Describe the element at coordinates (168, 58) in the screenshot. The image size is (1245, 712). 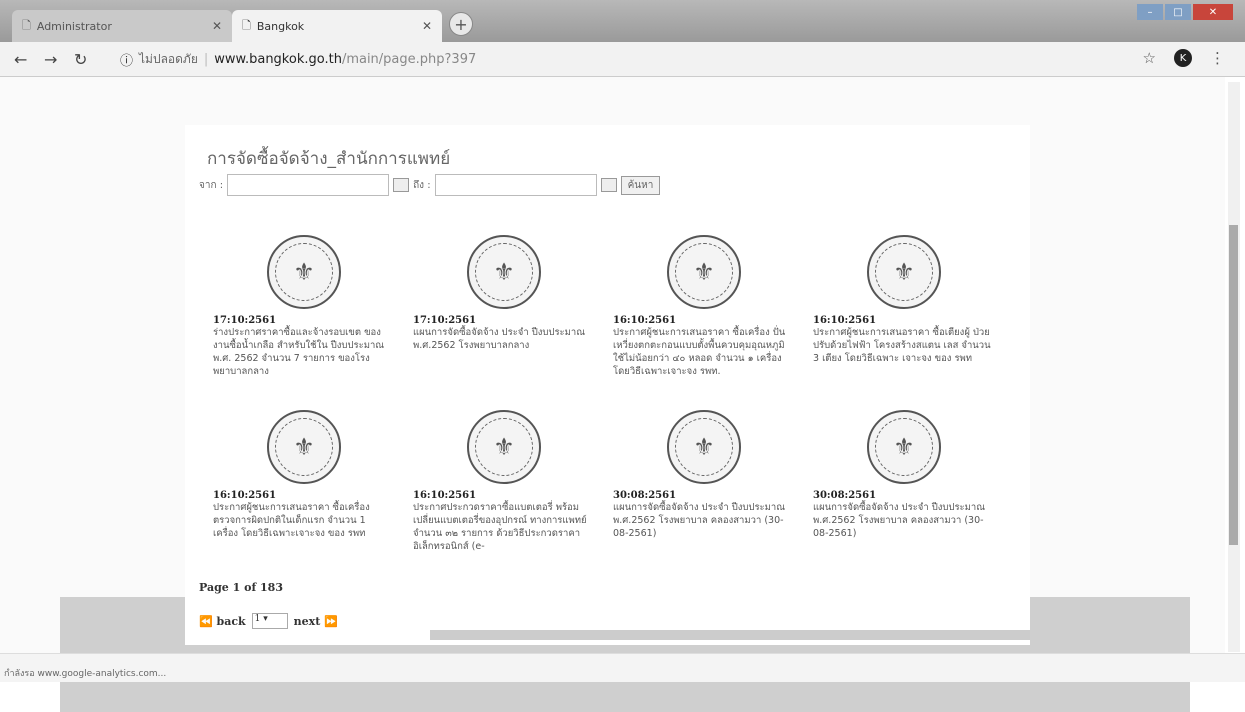
I see `security-label: ไม่ปลอดภัย` at that location.